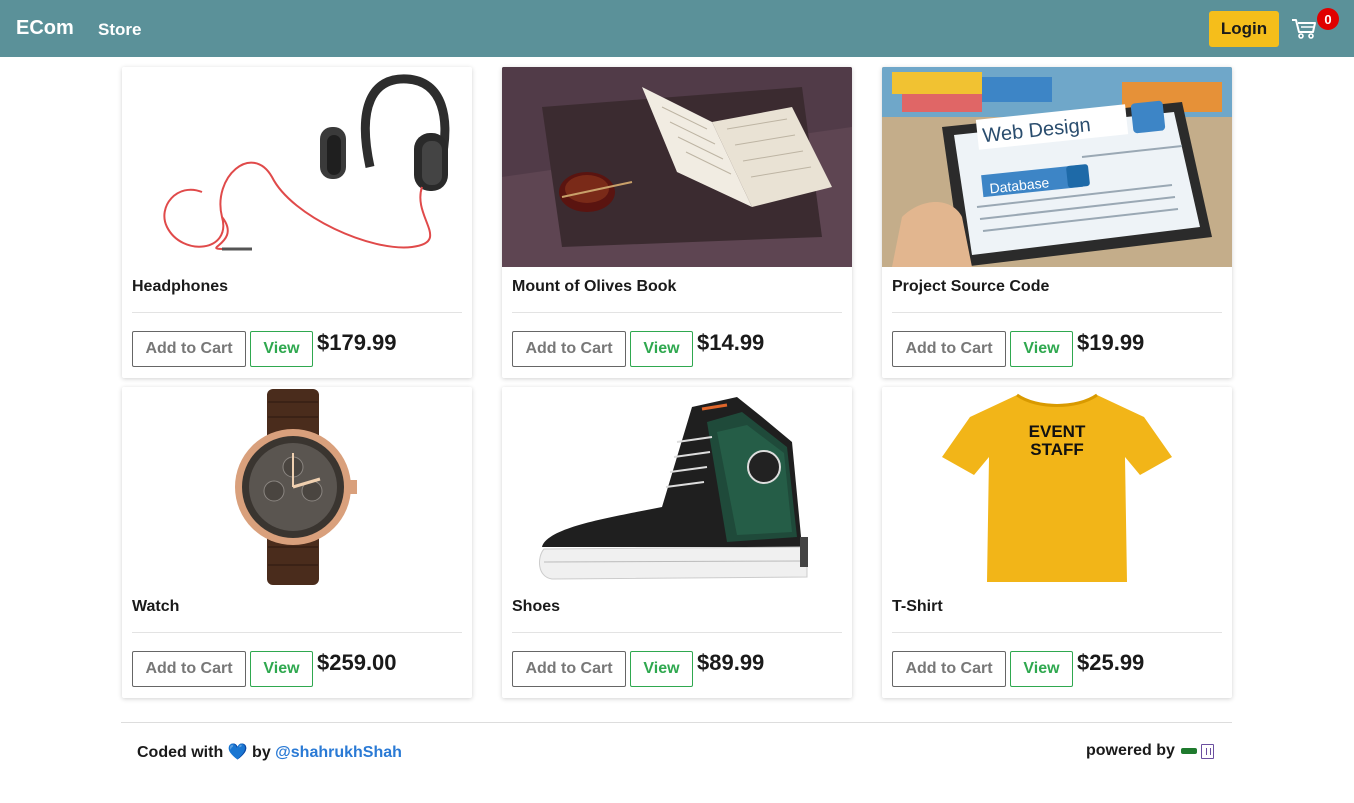  I want to click on footer-credit: Coded with 💙 by @shahrukhShah, so click(269, 752).